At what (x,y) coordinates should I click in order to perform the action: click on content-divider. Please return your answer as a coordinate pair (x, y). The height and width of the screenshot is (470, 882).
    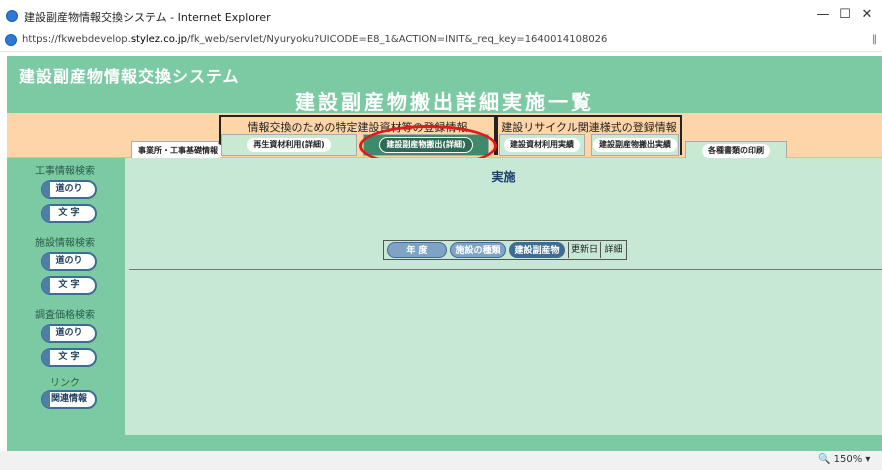
    Looking at the image, I should click on (505, 269).